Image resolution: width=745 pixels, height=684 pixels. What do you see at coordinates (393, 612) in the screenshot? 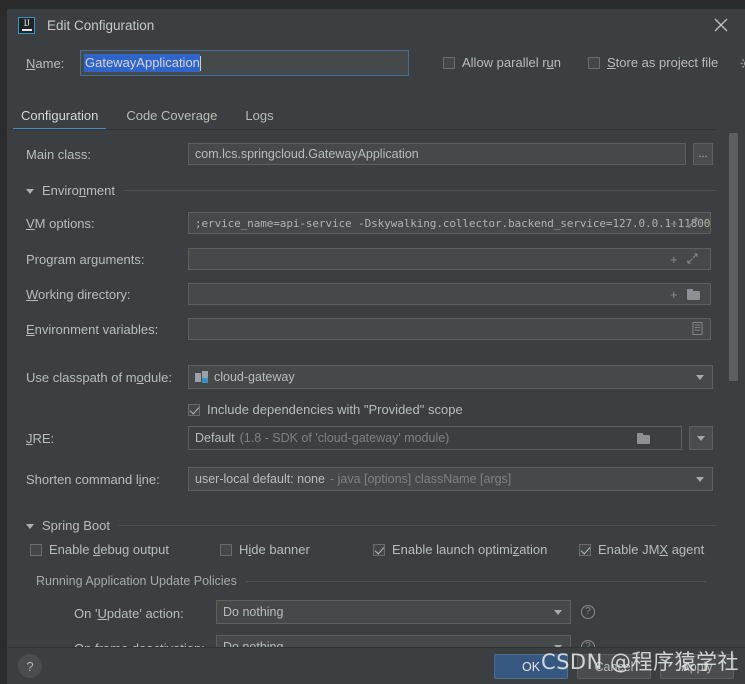
I see `on-update-action-combobox: Do nothing` at bounding box center [393, 612].